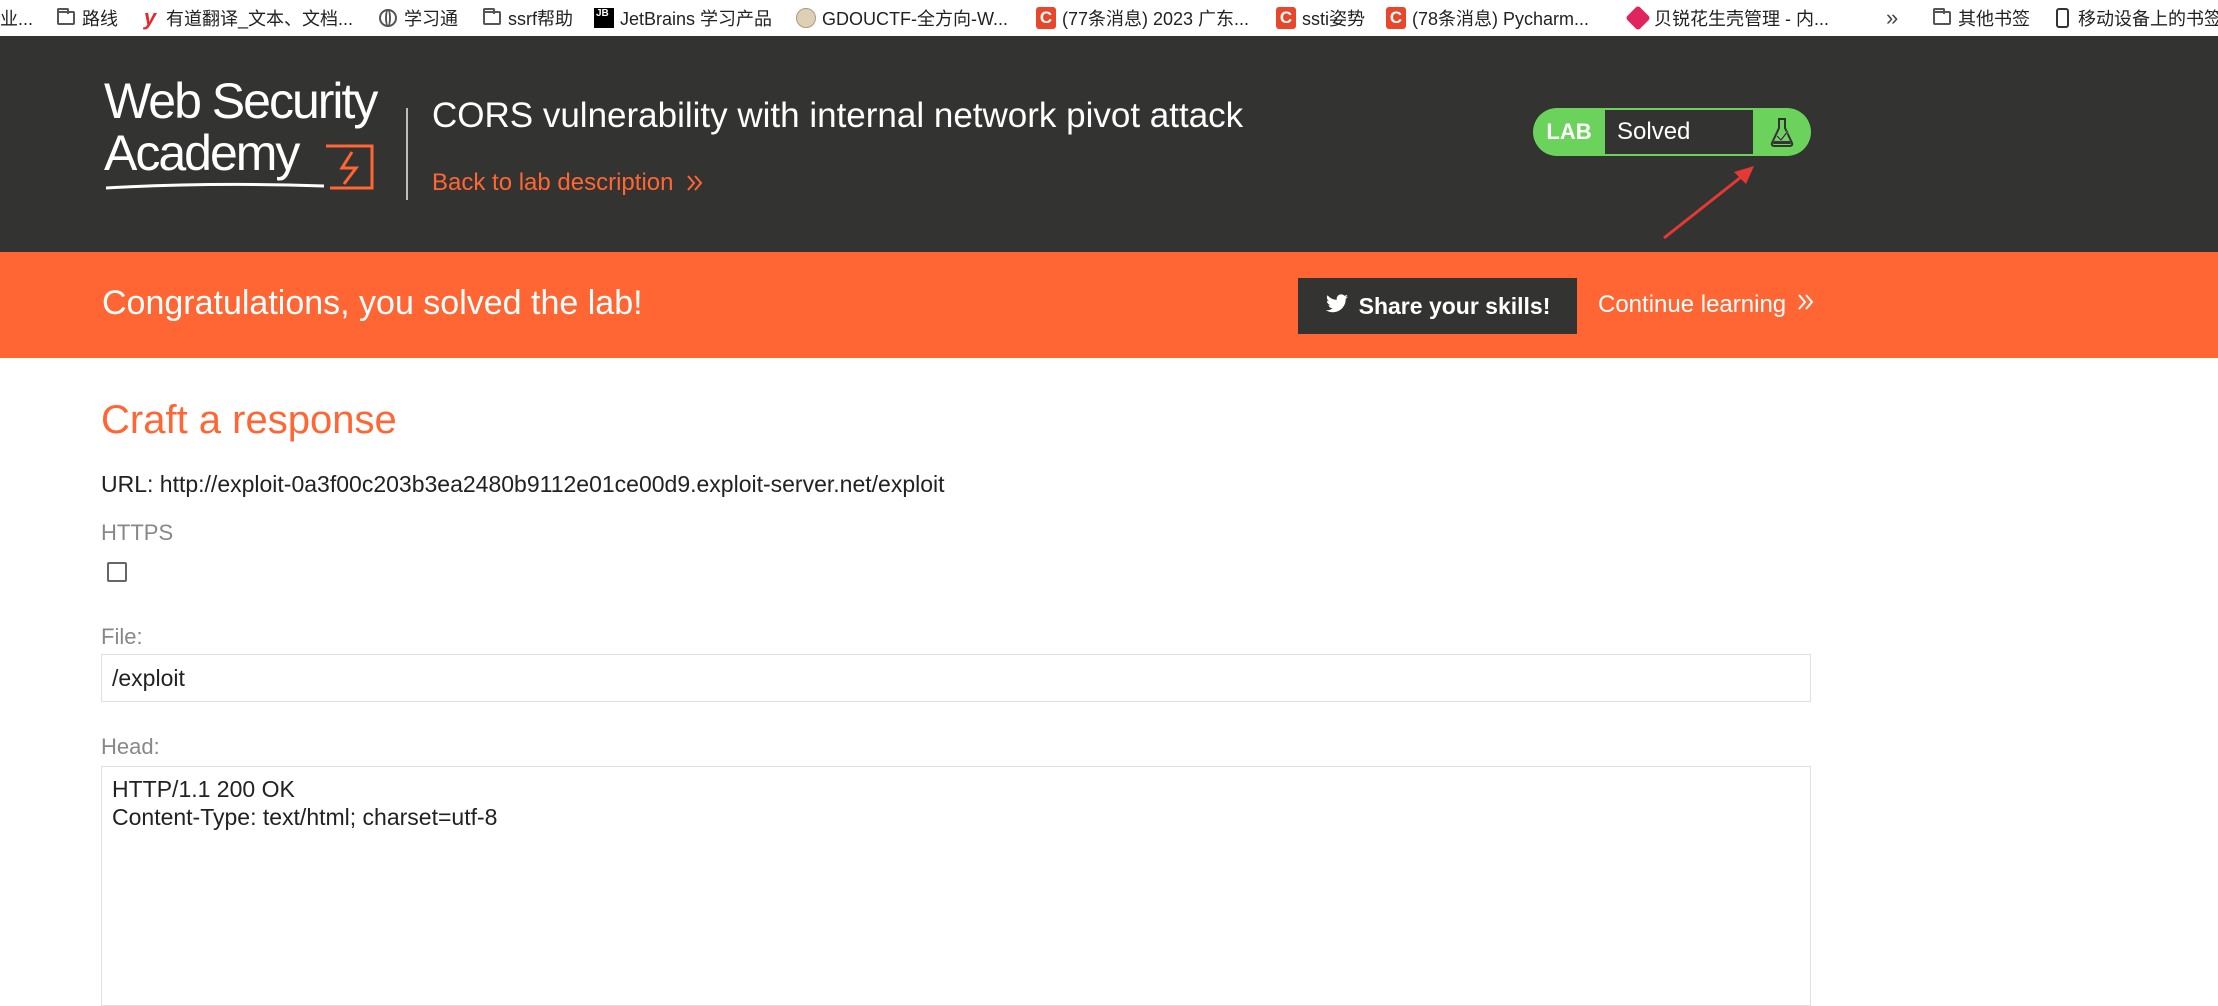 This screenshot has height=1006, width=2218. I want to click on logo-graphic: Web Security Academy, so click(242, 131).